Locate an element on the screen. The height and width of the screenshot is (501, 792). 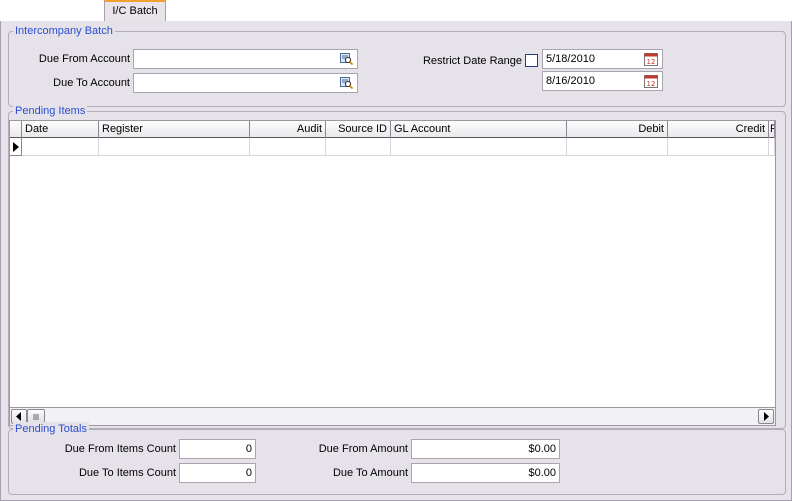
pending-totals-title: Pending Totals is located at coordinates (51, 429).